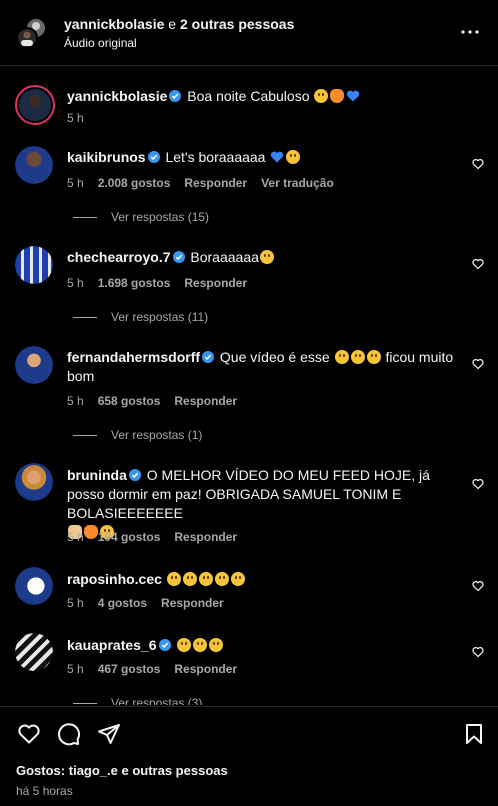 The height and width of the screenshot is (806, 498). I want to click on comment-bubble-icon, so click(69, 734).